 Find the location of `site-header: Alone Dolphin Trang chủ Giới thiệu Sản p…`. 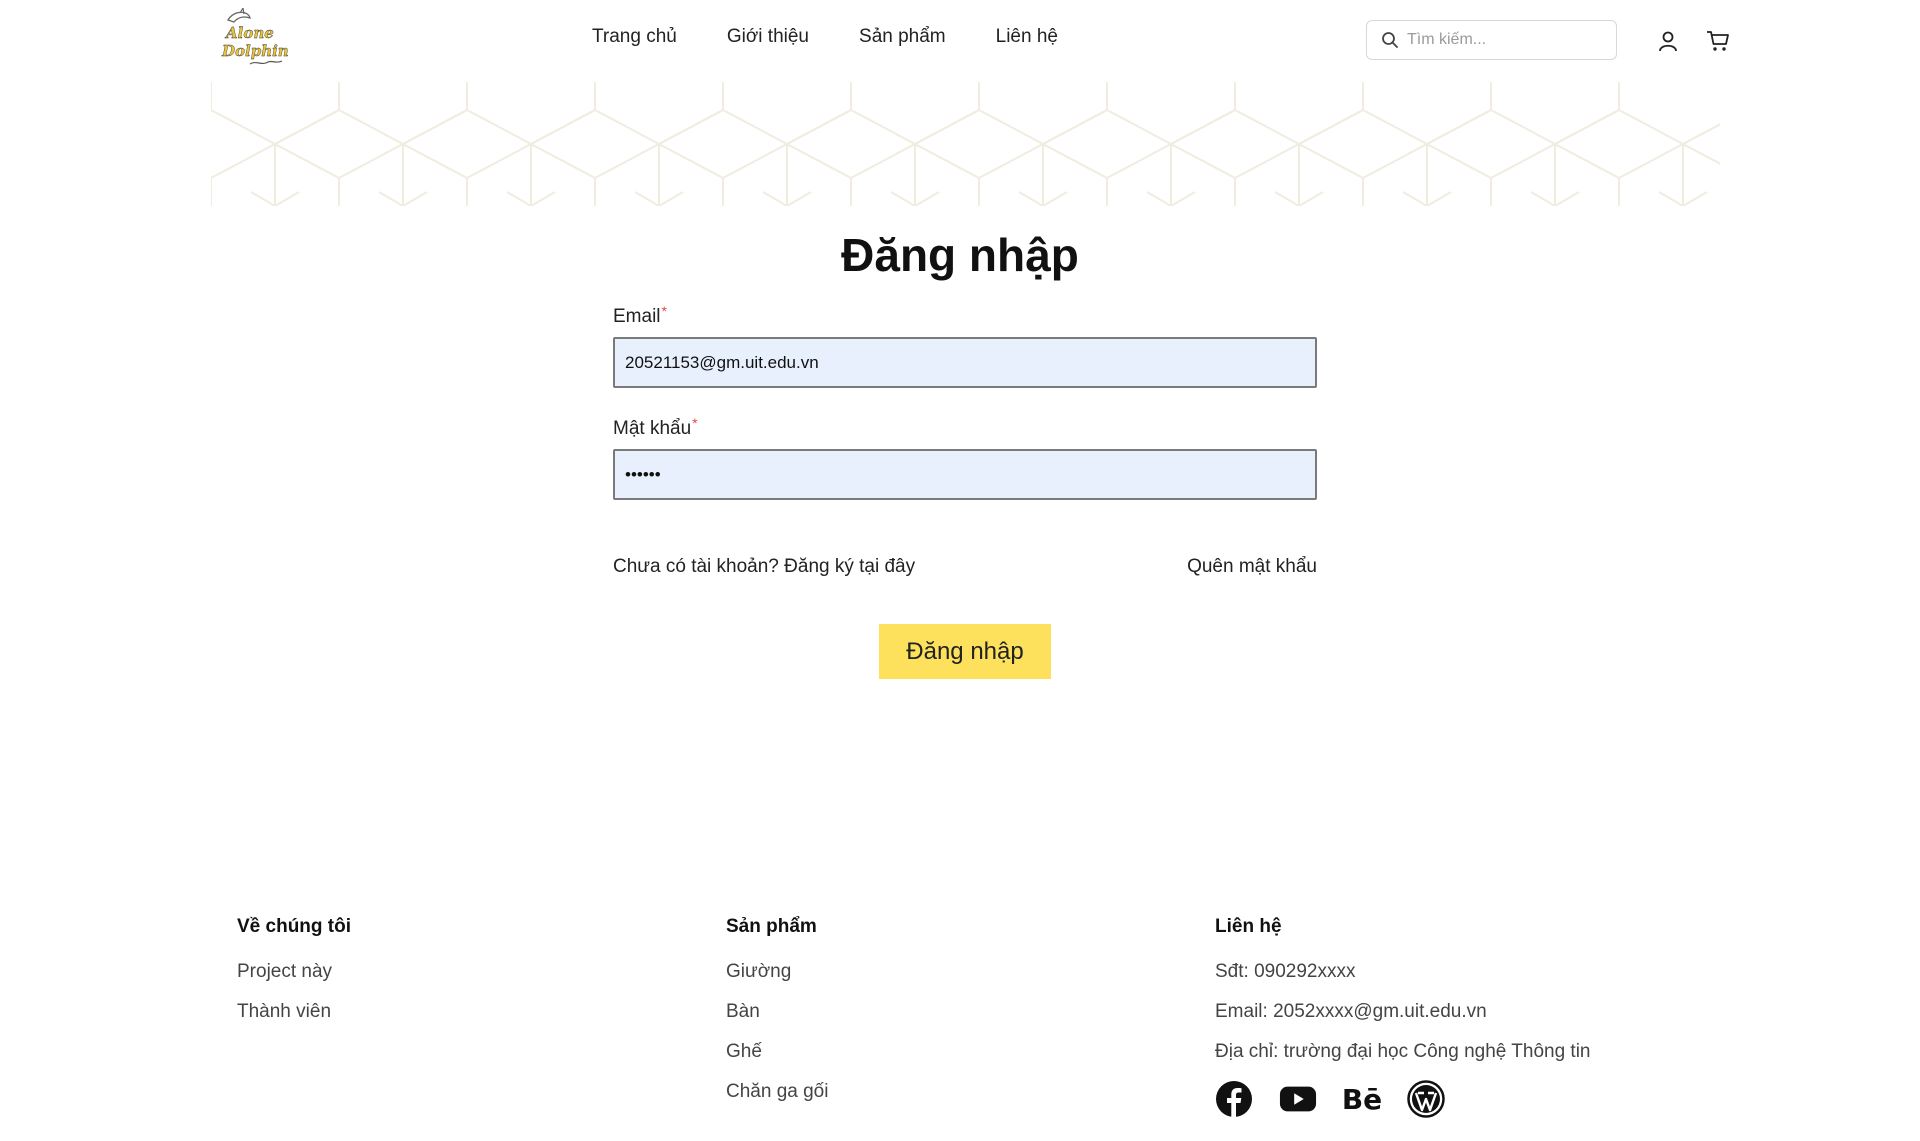

site-header: Alone Dolphin Trang chủ Giới thiệu Sản p… is located at coordinates (960, 41).